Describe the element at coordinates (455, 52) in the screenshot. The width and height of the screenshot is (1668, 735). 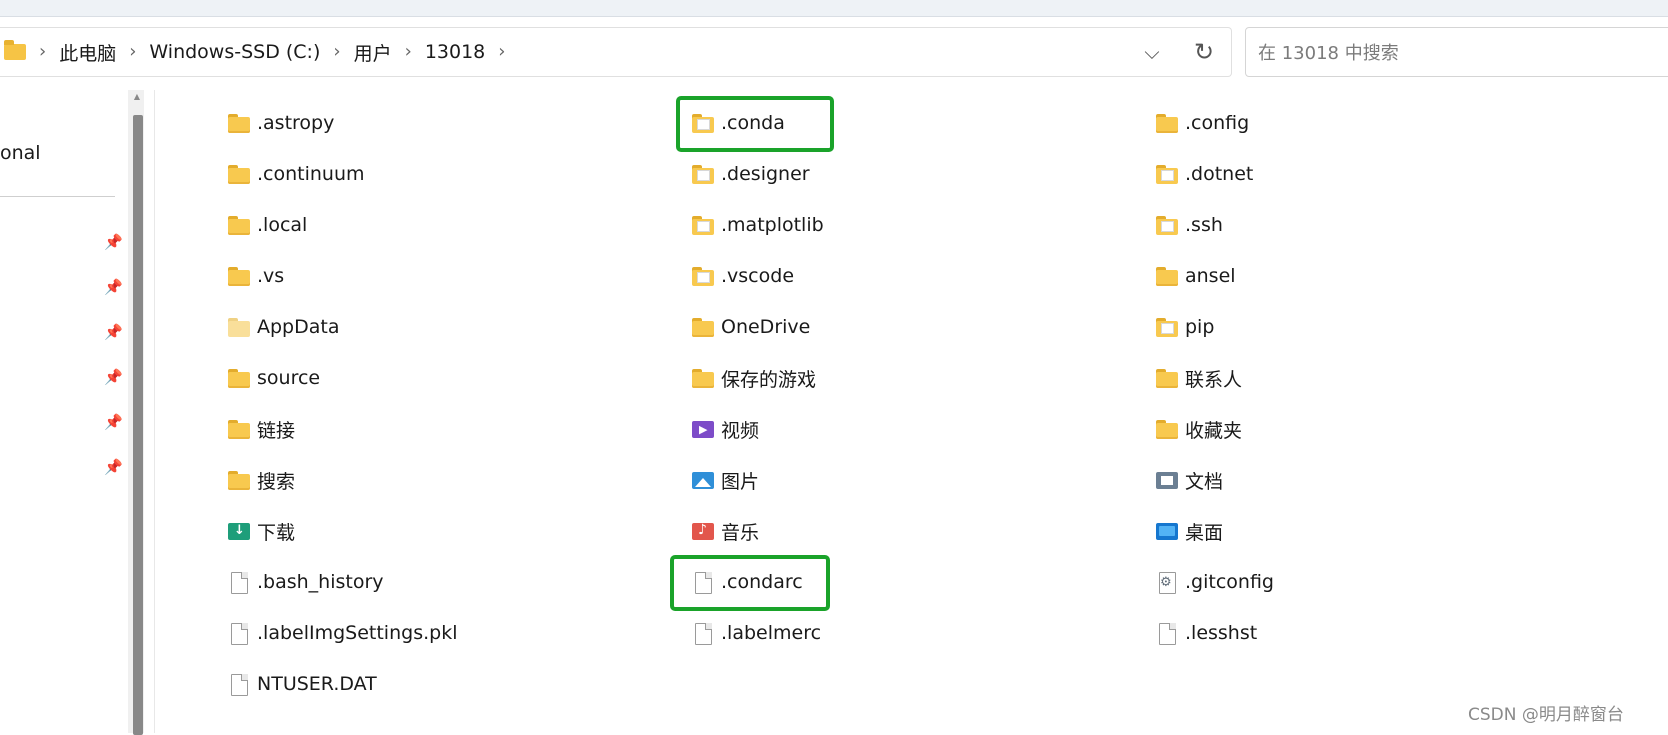
I see `breadcrumb-item-user-folder: 13018` at that location.